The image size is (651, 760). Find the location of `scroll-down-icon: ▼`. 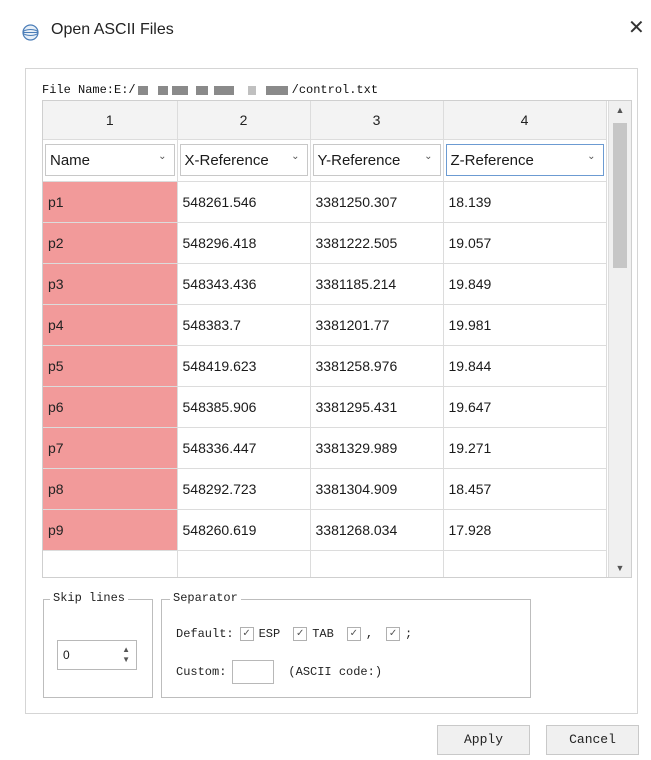

scroll-down-icon: ▼ is located at coordinates (620, 568).